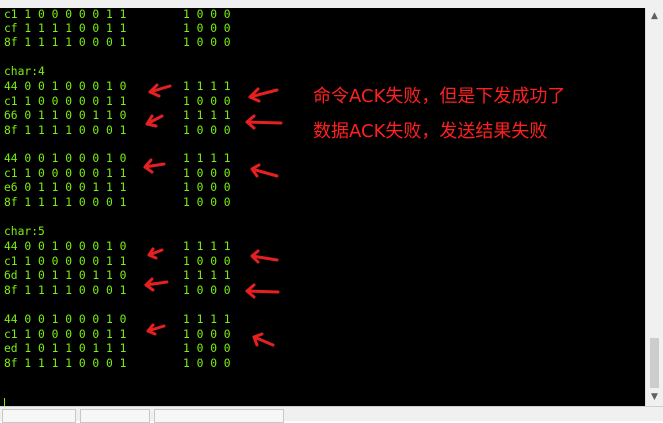  I want to click on console-line-hex: e6 0 1 1 0 0 1 1 1, so click(65, 187).